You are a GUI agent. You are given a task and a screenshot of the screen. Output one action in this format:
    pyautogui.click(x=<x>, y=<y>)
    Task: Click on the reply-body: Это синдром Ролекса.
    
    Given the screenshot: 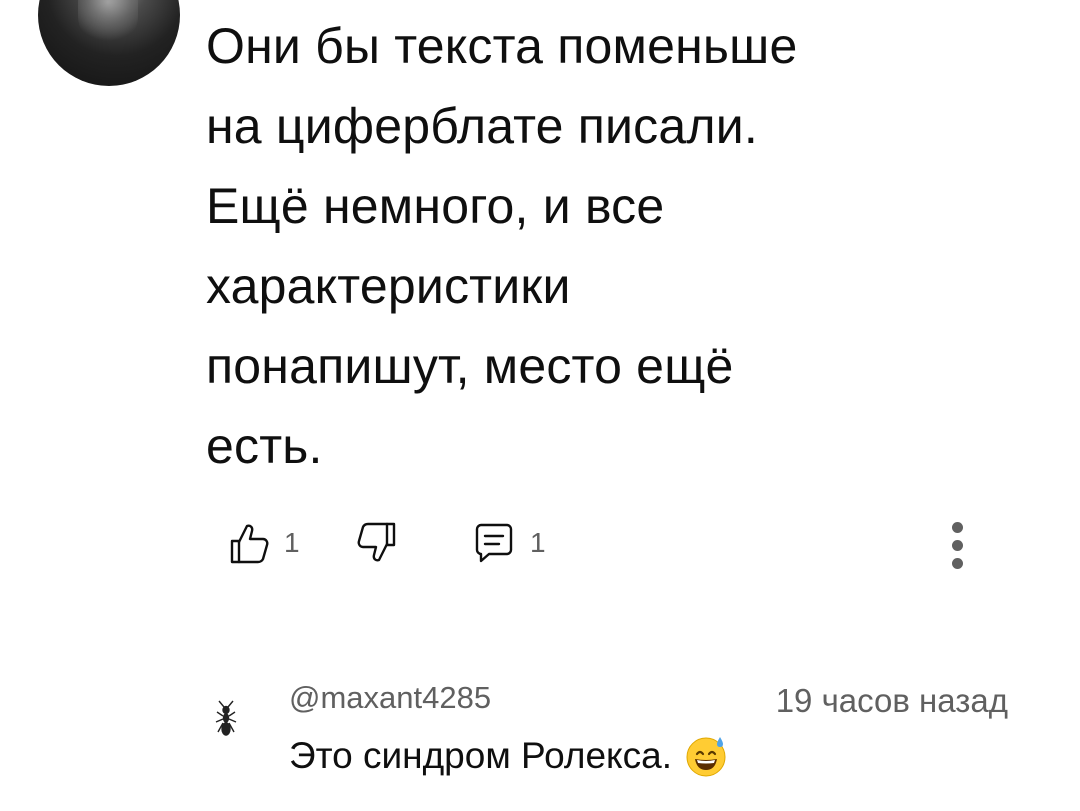 What is the action you would take?
    pyautogui.click(x=508, y=756)
    